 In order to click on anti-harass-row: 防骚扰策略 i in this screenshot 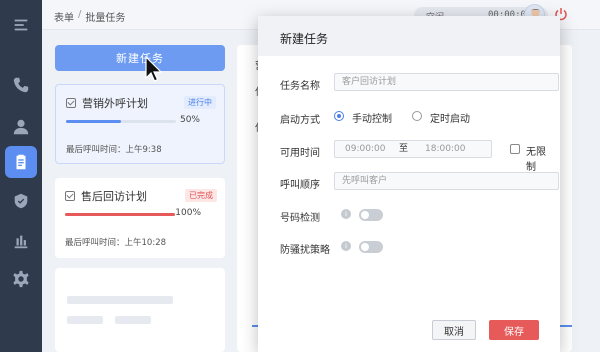, I will do `click(415, 247)`.